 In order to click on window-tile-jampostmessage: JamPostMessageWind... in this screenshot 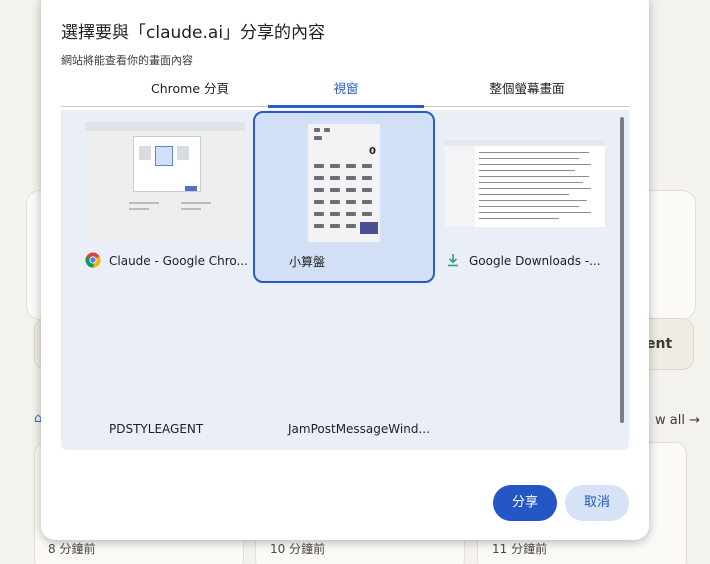, I will do `click(359, 429)`.